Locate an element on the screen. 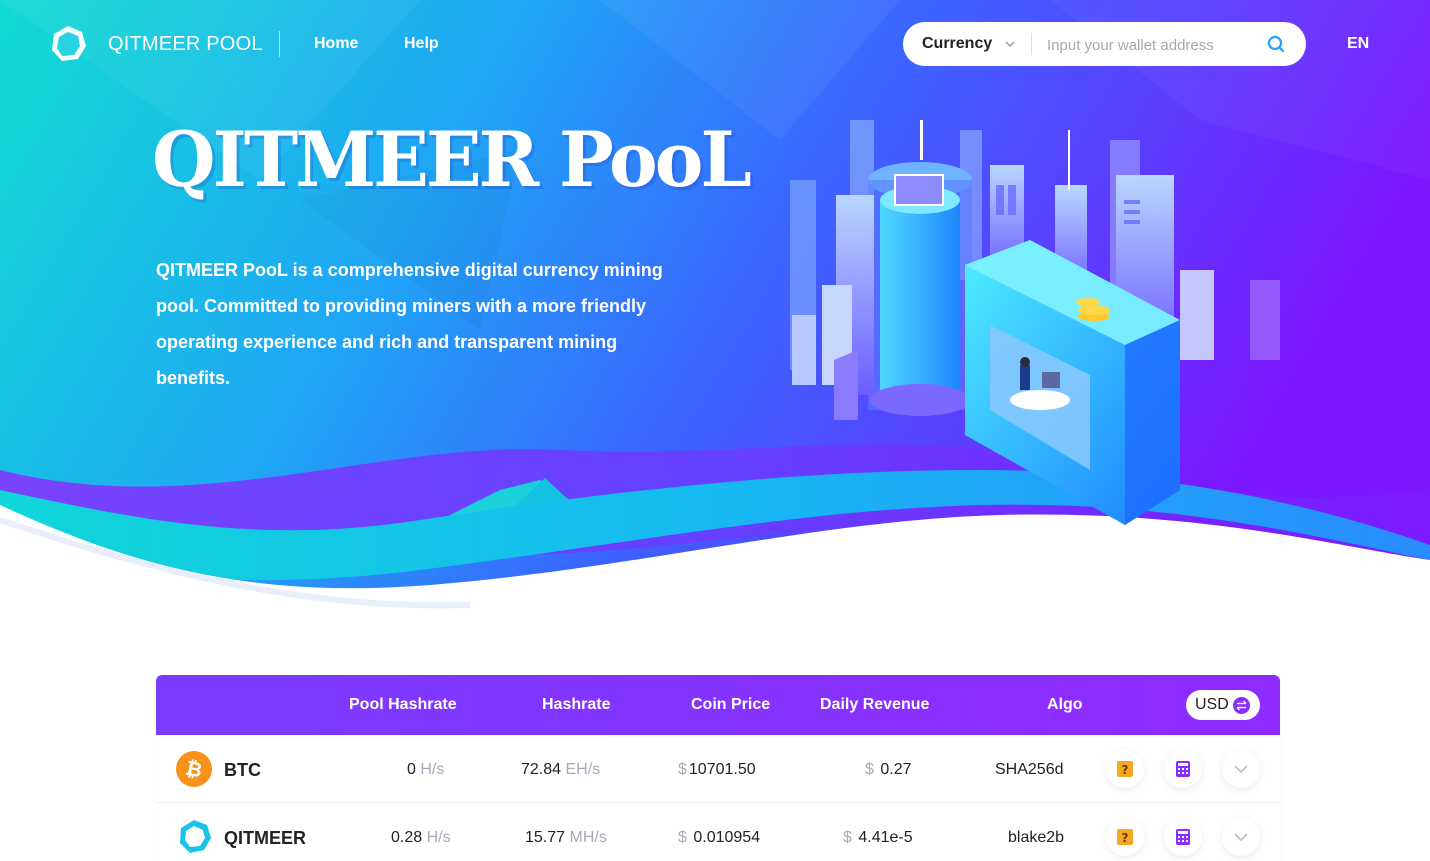  hero-title: QITMEER PooL is located at coordinates (452, 159).